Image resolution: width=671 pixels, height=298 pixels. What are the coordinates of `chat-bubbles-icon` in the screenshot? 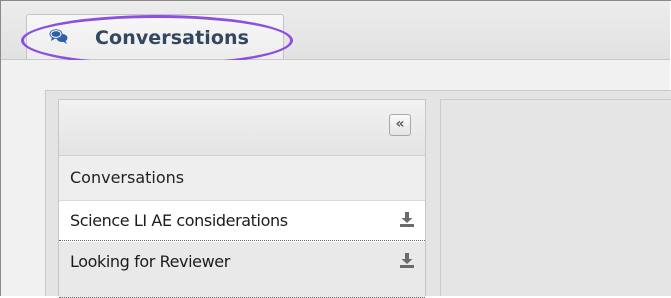 It's located at (59, 36).